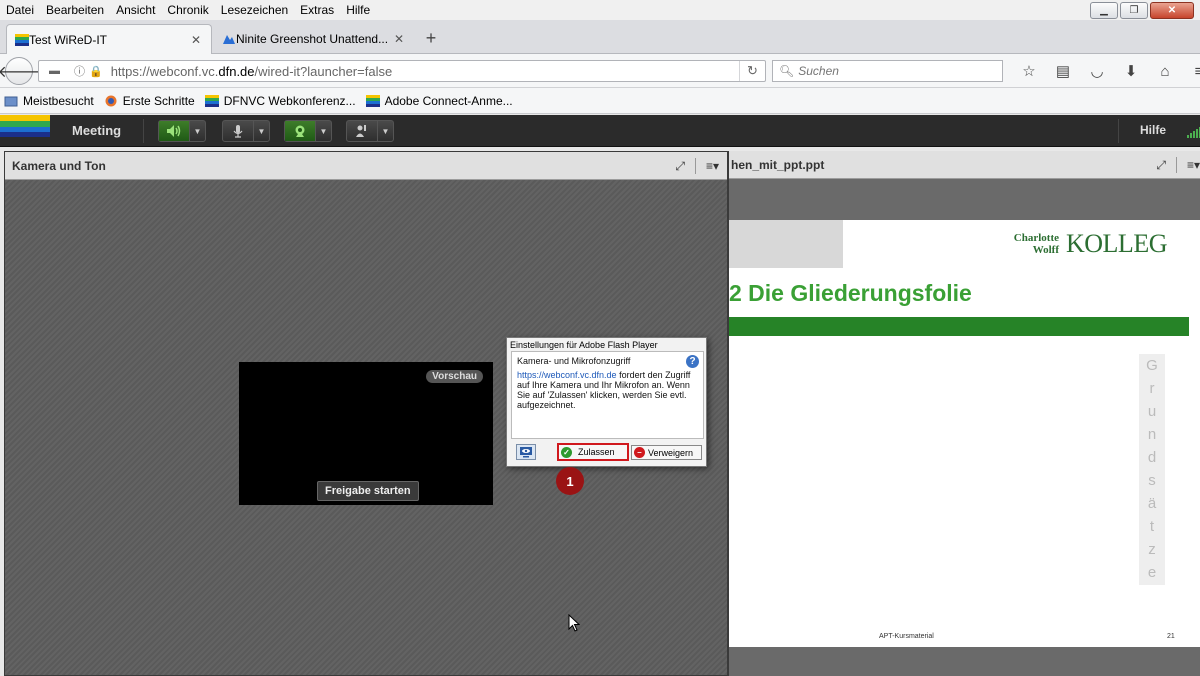 The width and height of the screenshot is (1200, 676). What do you see at coordinates (300, 131) in the screenshot?
I see `webcam-icon` at bounding box center [300, 131].